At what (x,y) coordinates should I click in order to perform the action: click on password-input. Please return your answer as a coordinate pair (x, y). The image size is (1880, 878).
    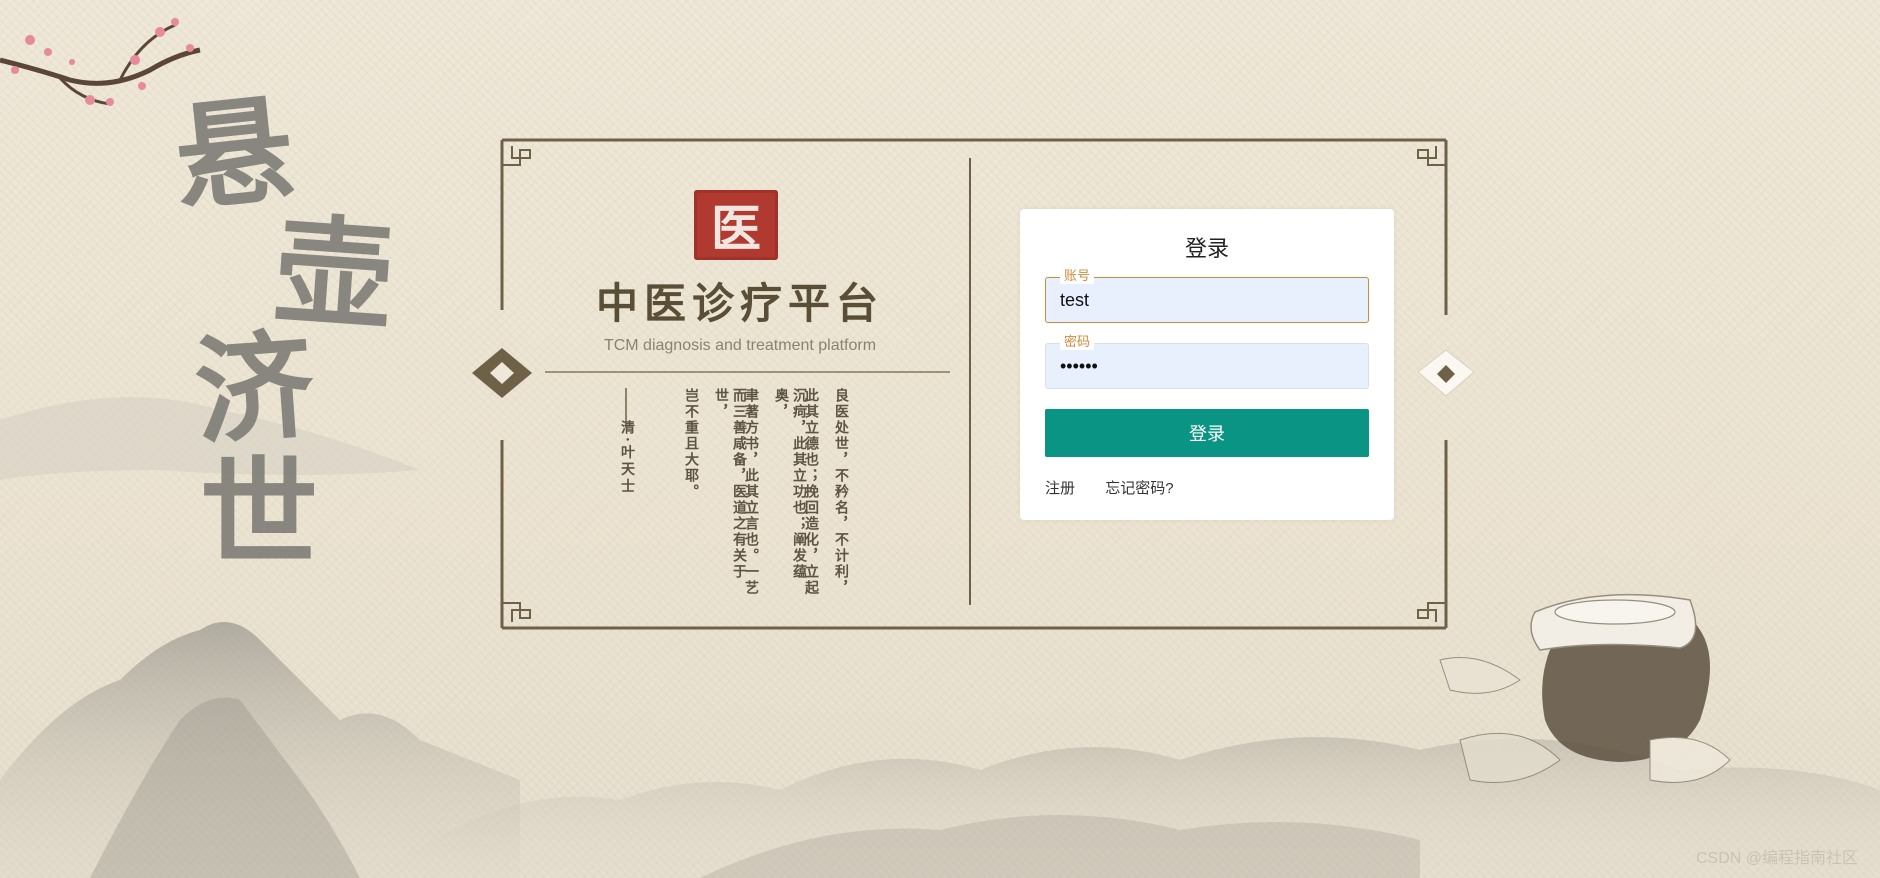
    Looking at the image, I should click on (1207, 366).